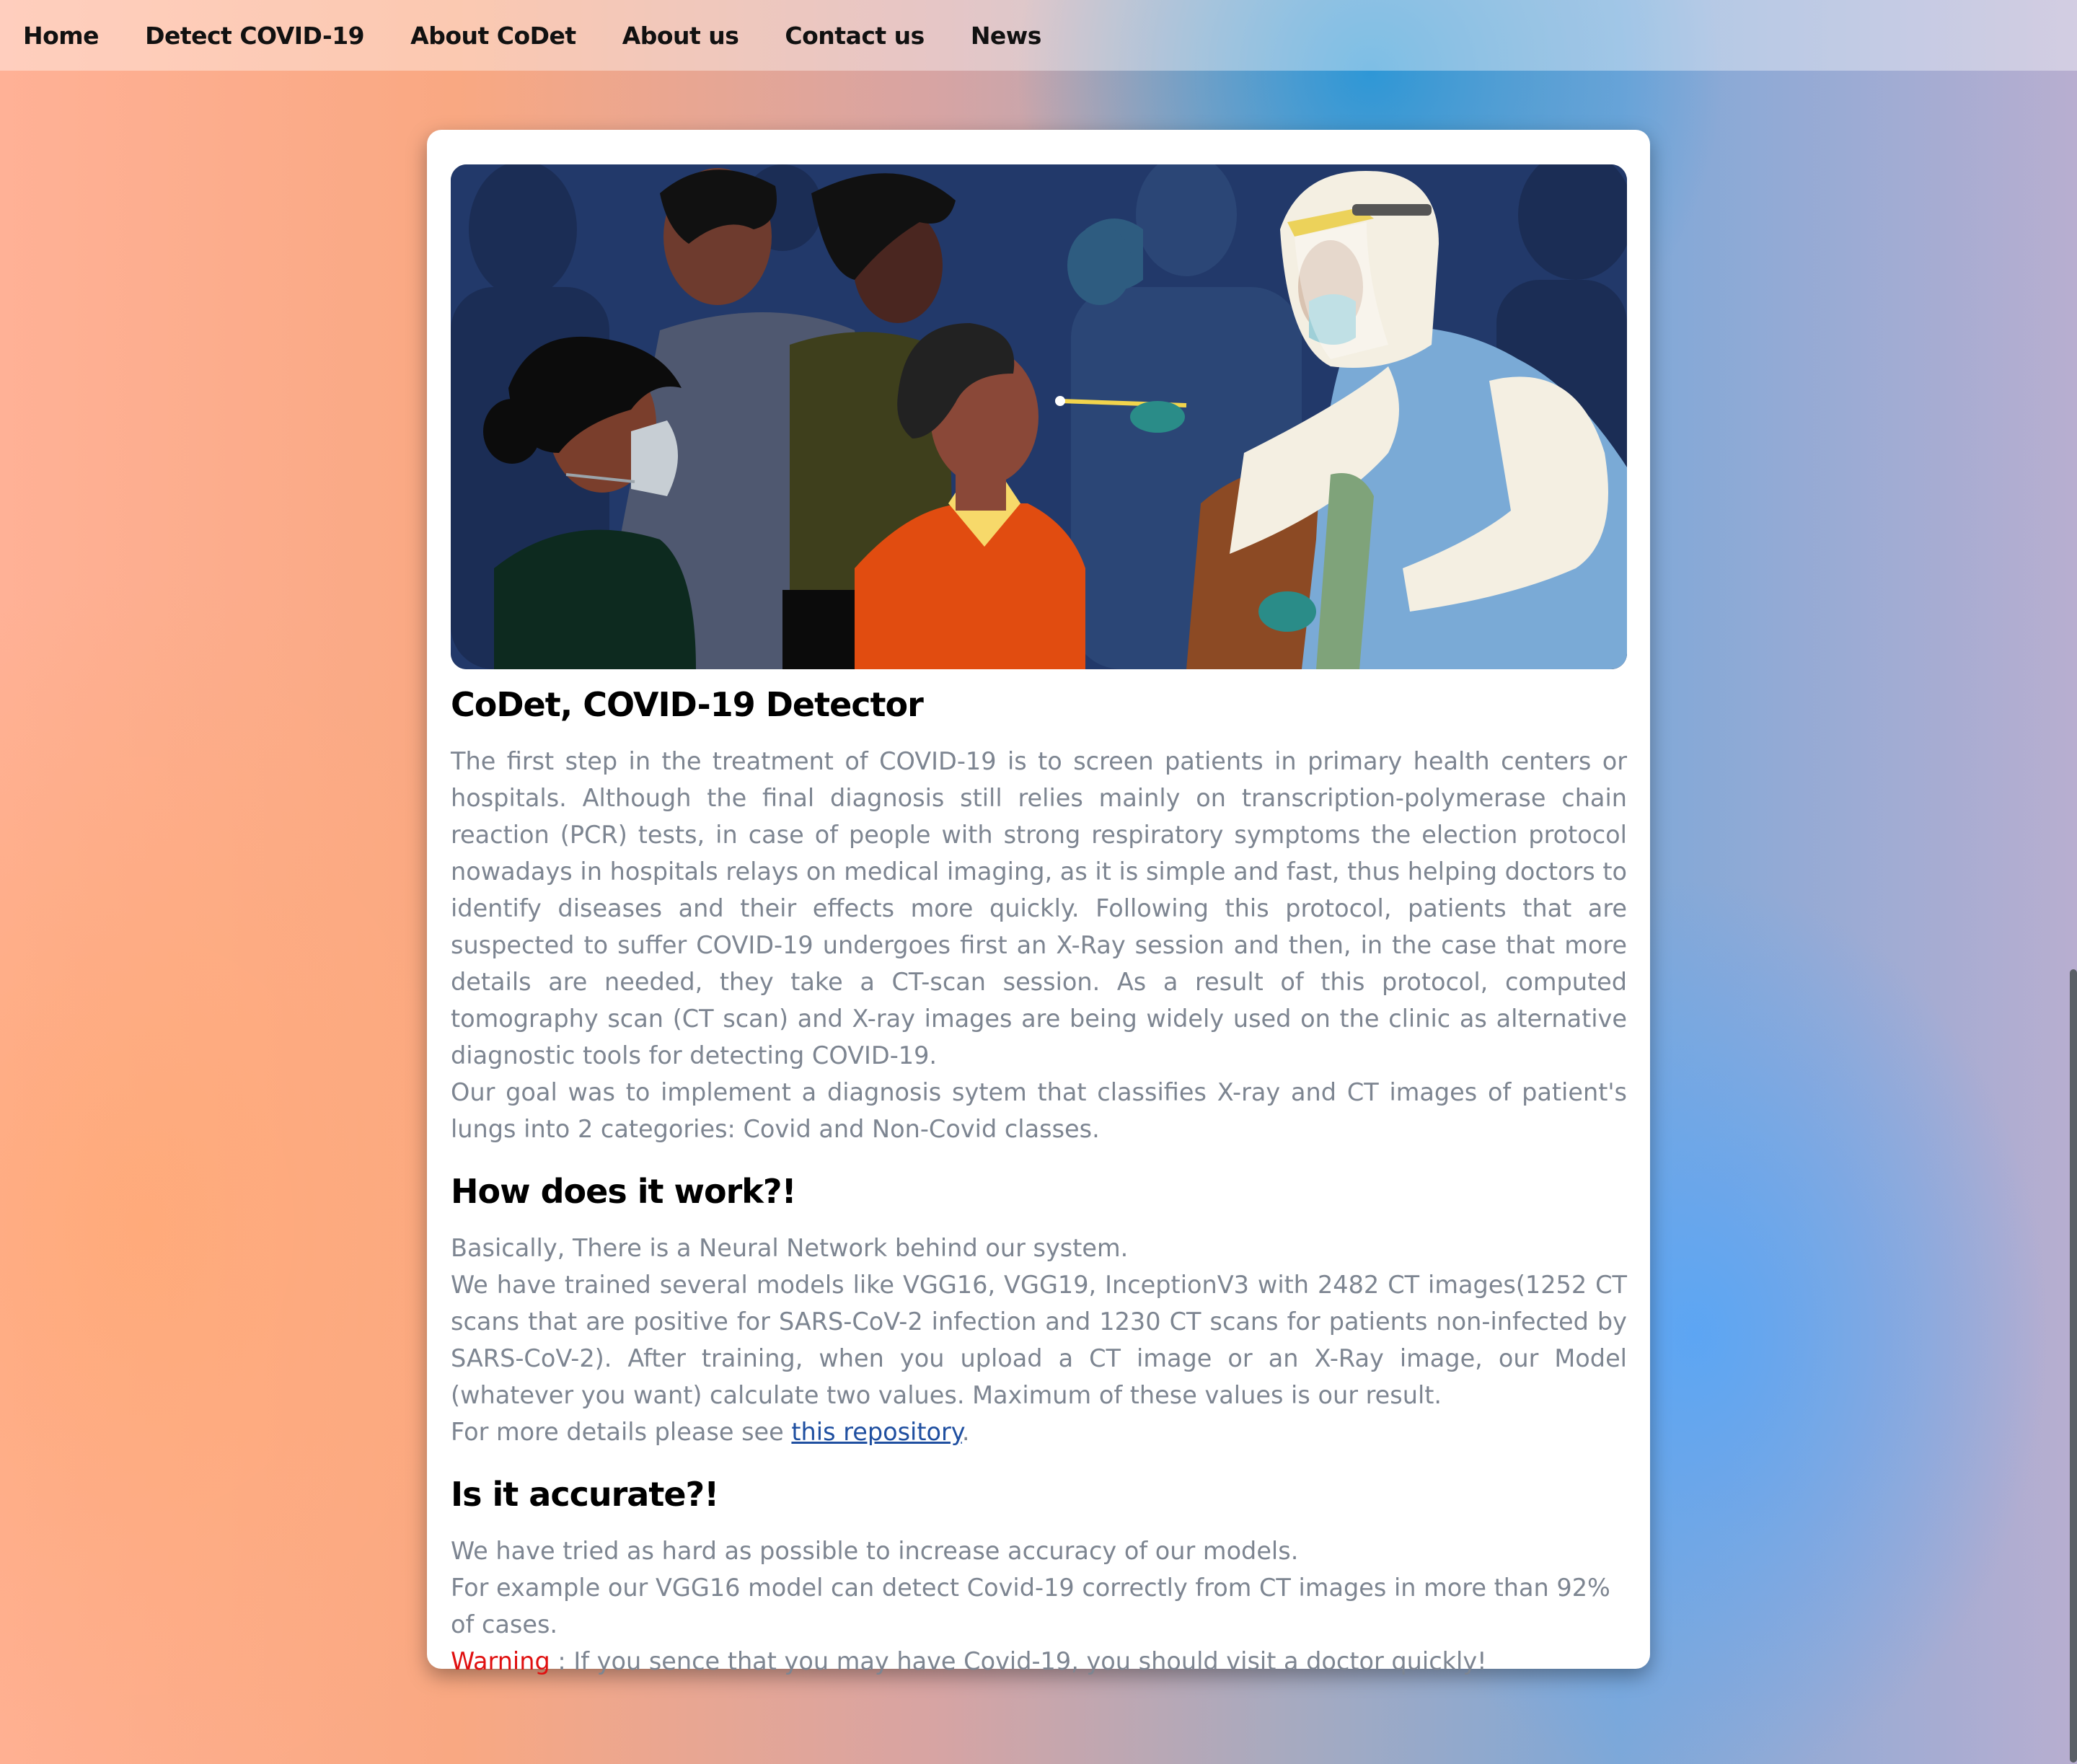  Describe the element at coordinates (61, 36) in the screenshot. I see `nav-home: Home` at that location.